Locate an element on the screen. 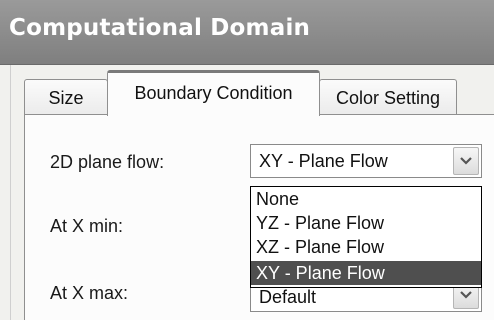  x-max-value: Default is located at coordinates (288, 297).